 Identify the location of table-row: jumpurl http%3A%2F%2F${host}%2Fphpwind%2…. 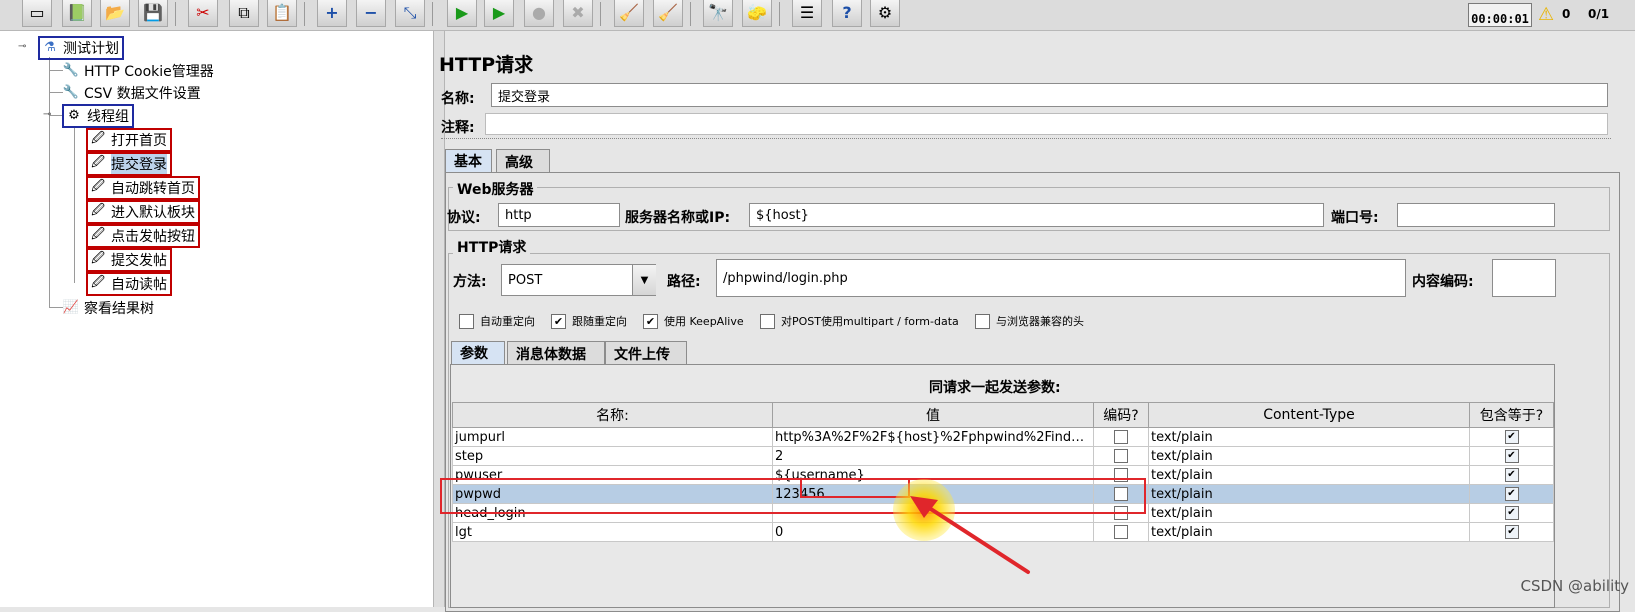
(1003, 437).